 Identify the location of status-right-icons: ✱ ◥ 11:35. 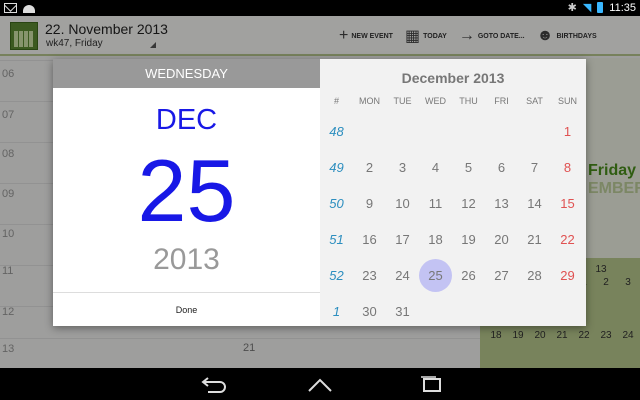
(601, 8).